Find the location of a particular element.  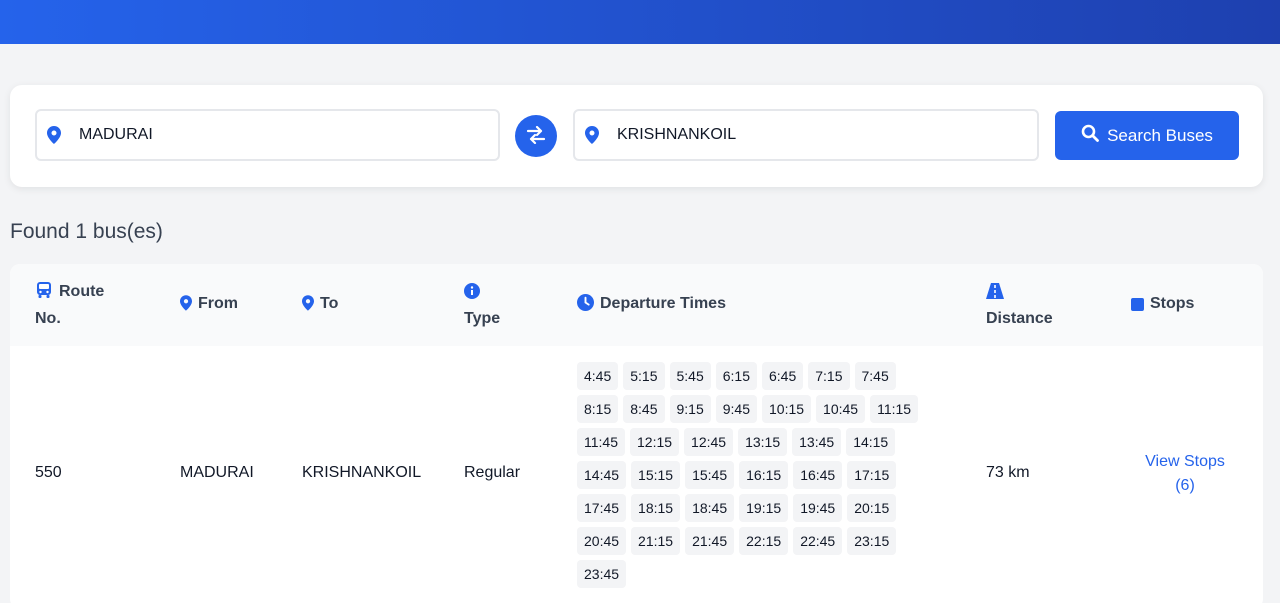

header-from: From is located at coordinates (209, 305).